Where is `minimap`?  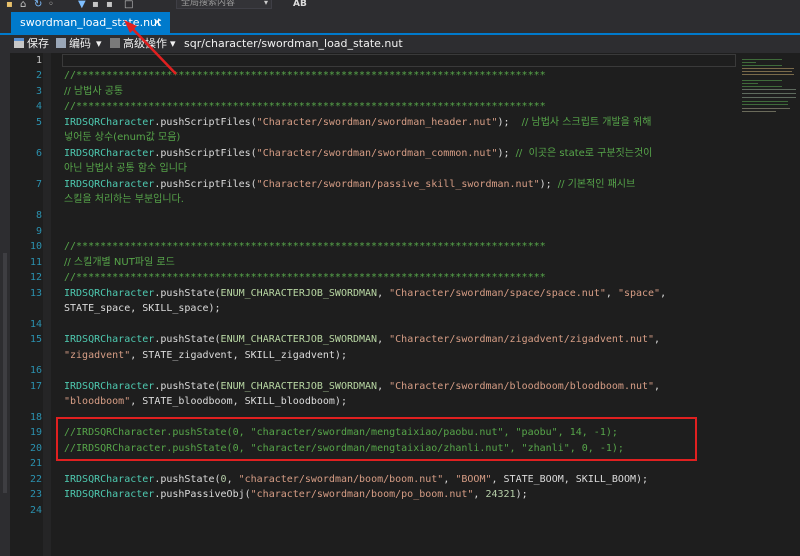 minimap is located at coordinates (769, 304).